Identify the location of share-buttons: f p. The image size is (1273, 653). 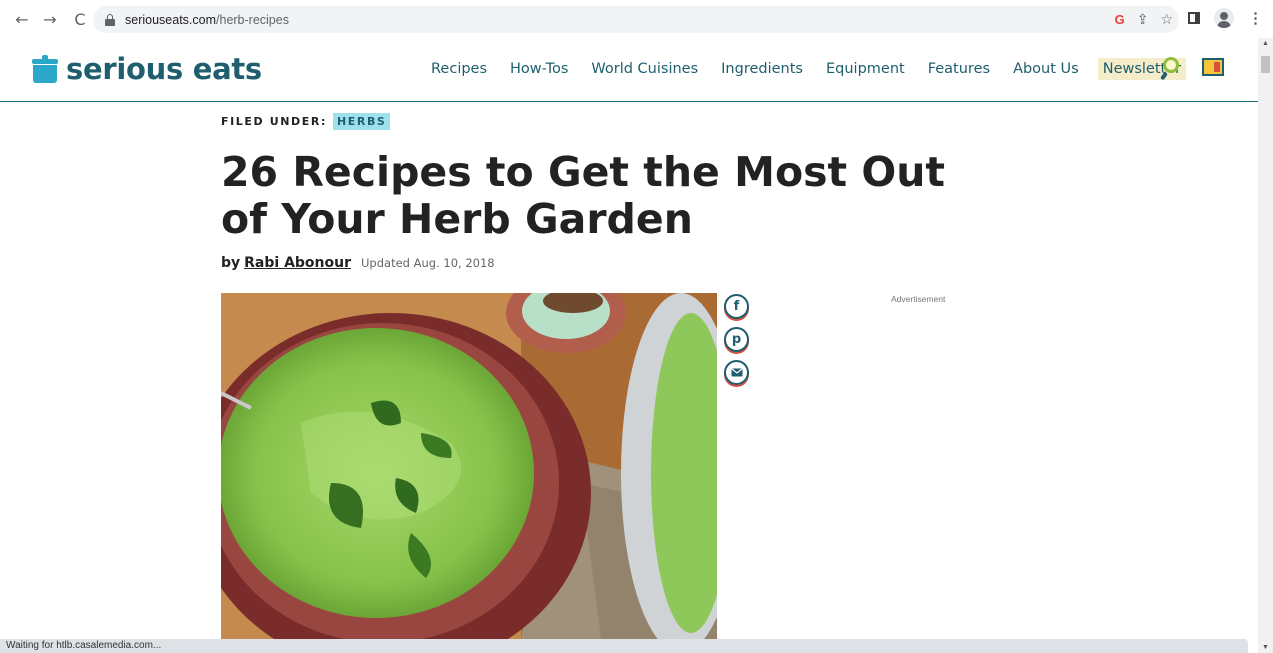
(736, 343).